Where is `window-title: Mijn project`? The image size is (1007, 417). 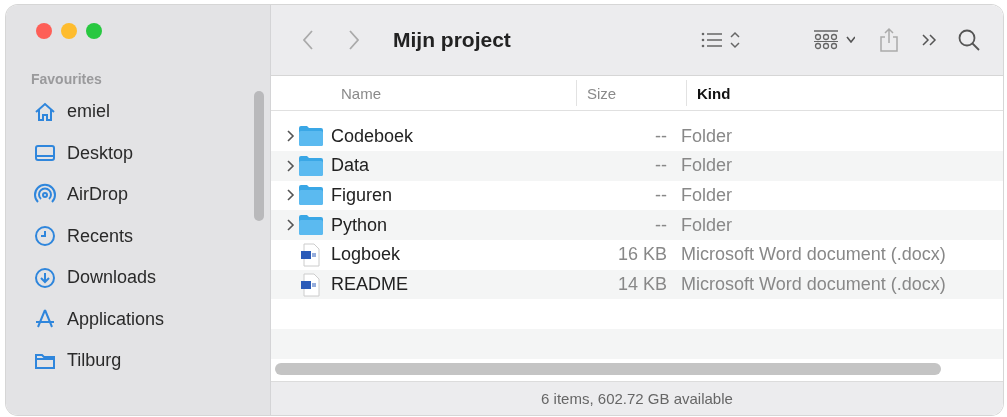 window-title: Mijn project is located at coordinates (452, 40).